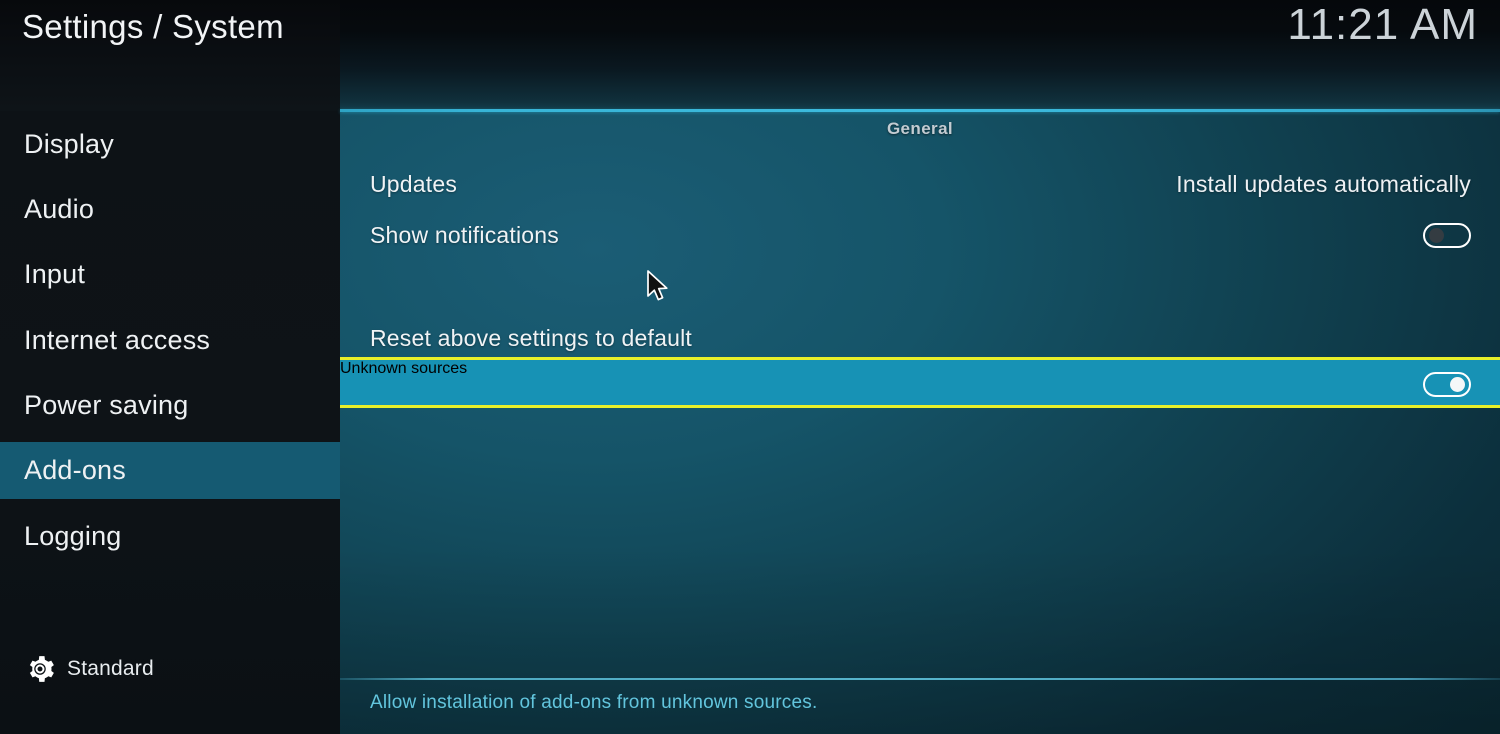  I want to click on settings-level-label: Standard, so click(110, 668).